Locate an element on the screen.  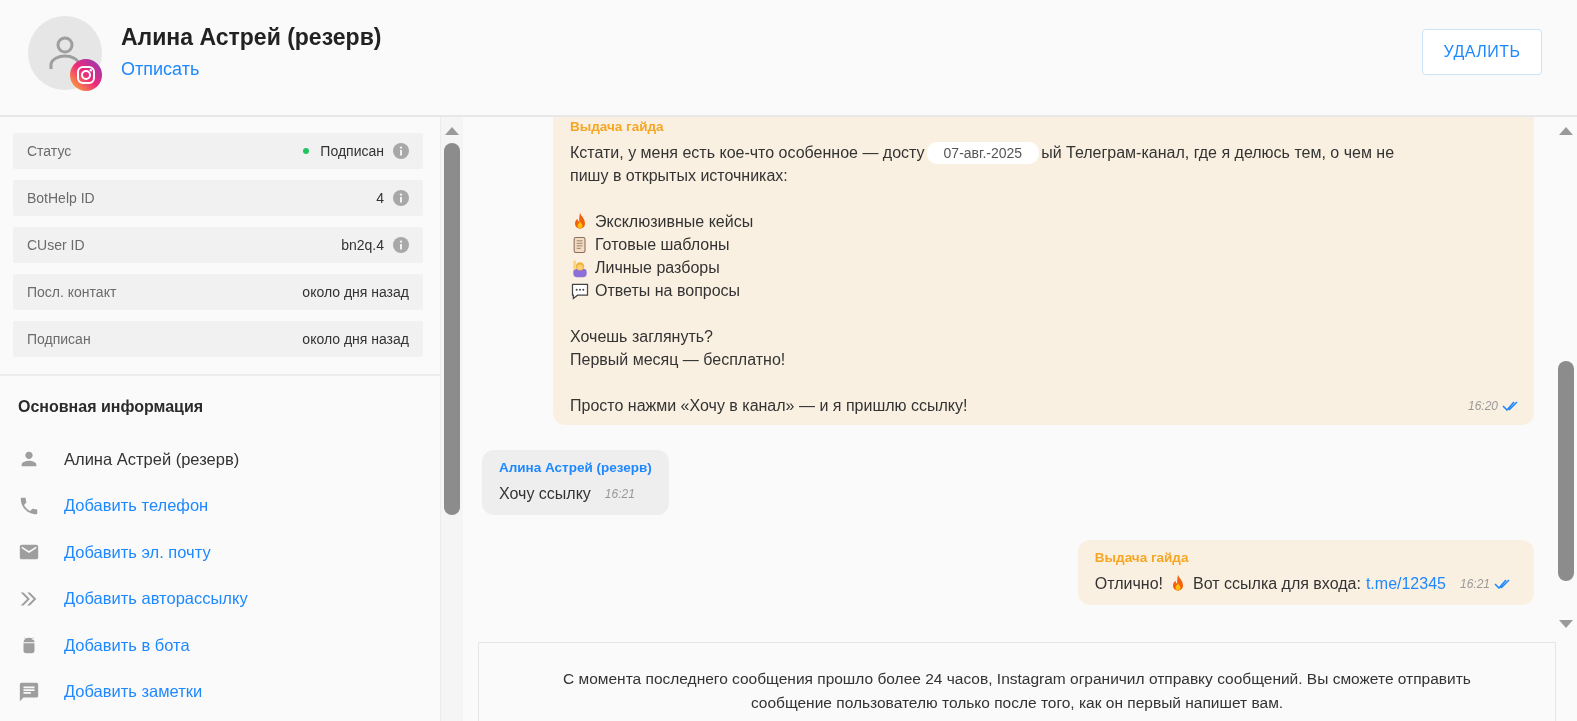
message-text: Первый месяц — бесплатно! is located at coordinates (678, 359).